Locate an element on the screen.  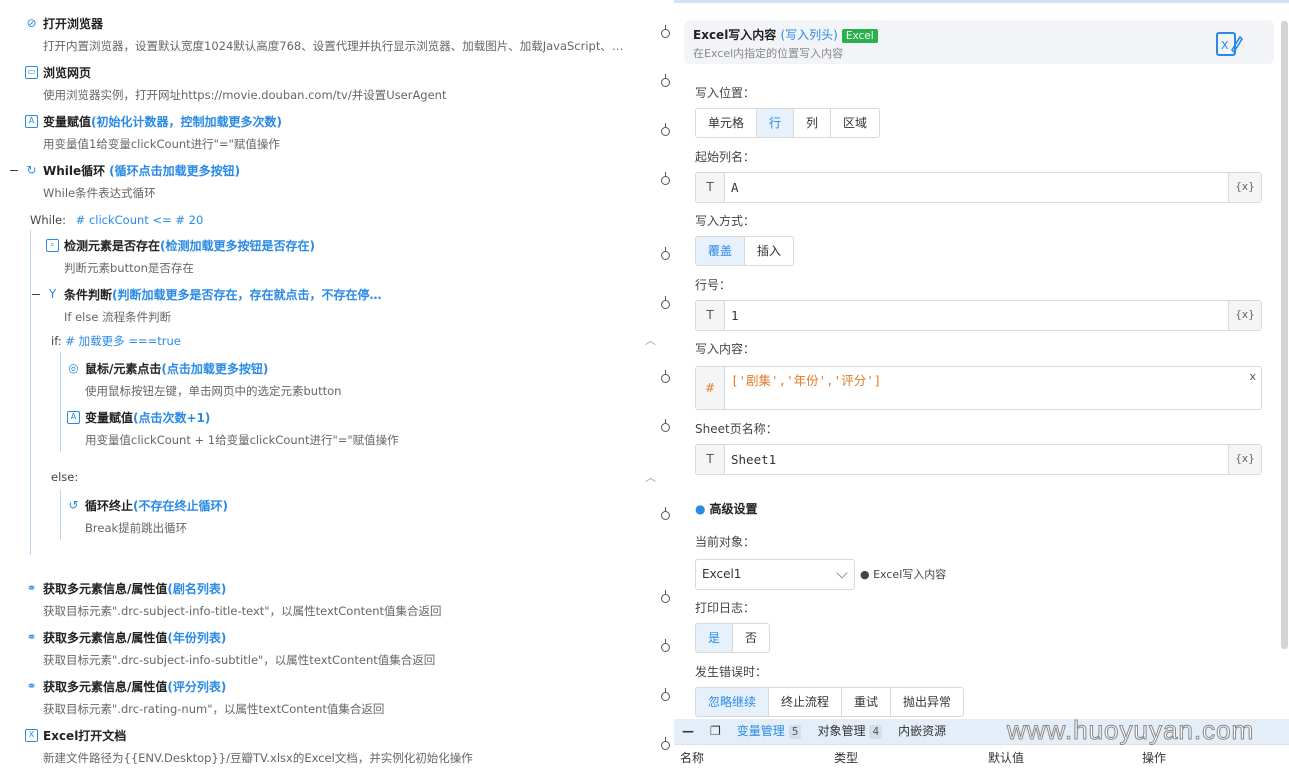
while-condition: While: # clickCount <= # 20 is located at coordinates (116, 220).